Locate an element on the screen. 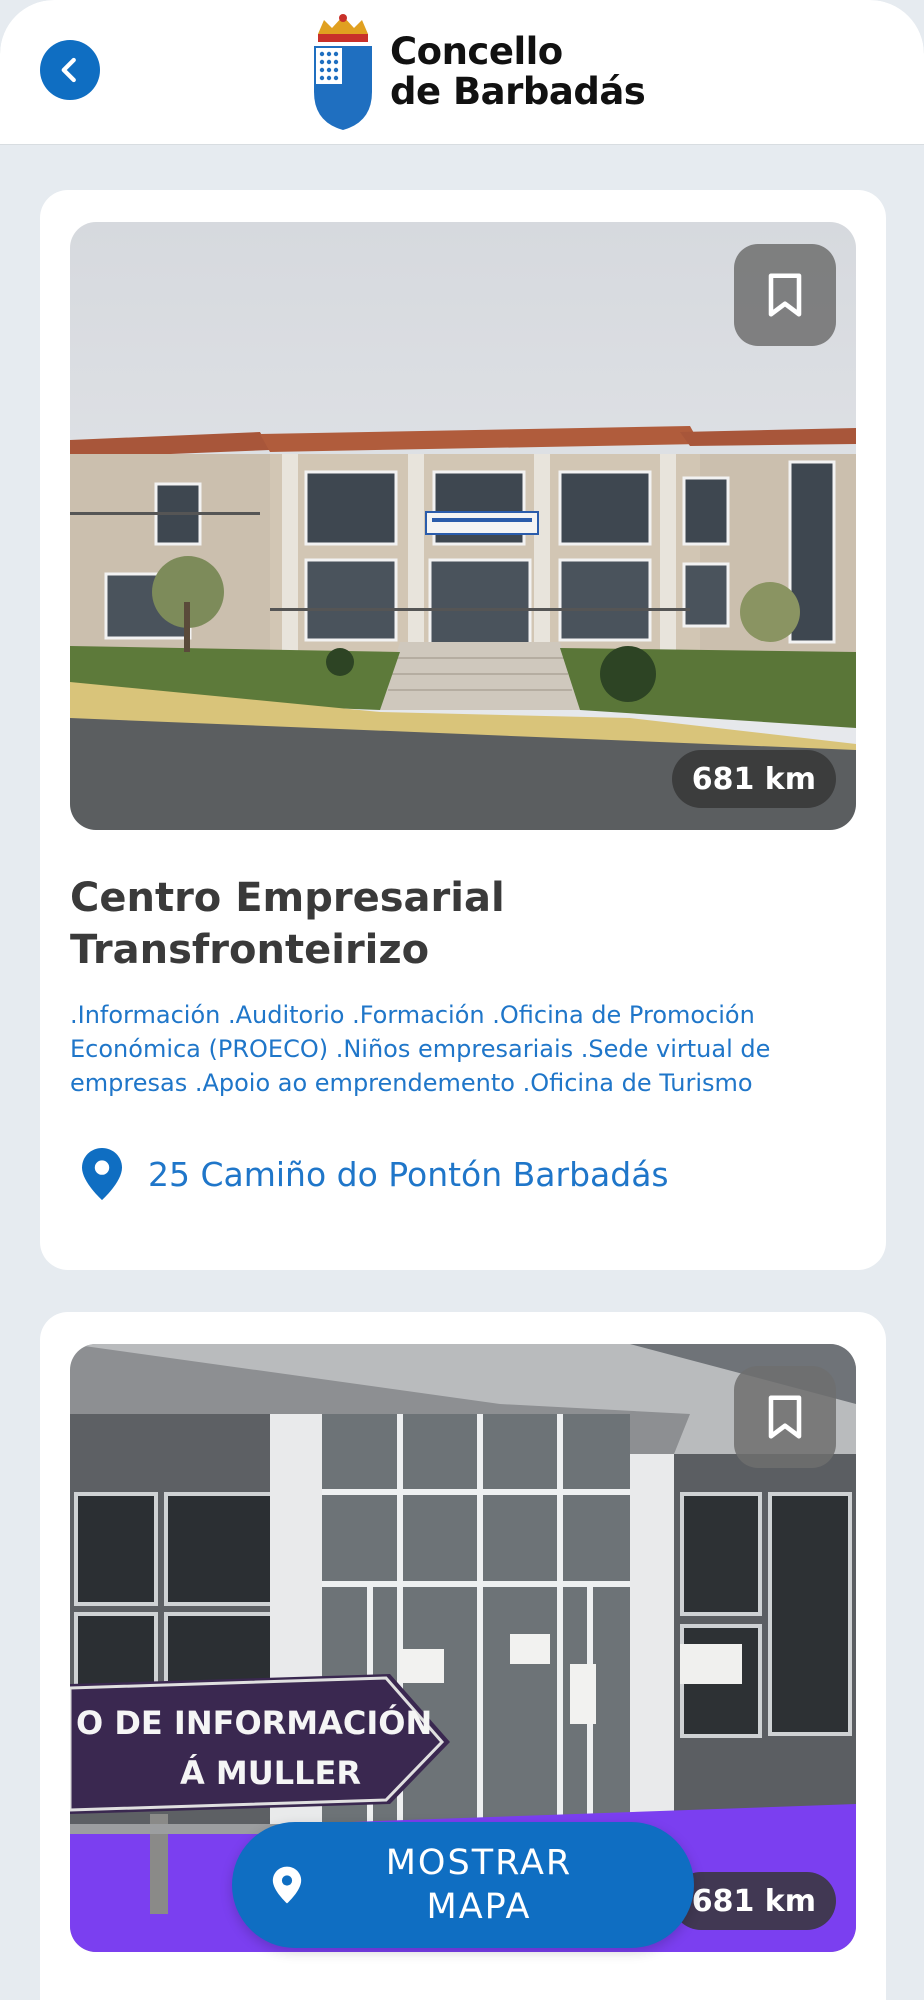 The image size is (924, 2000). municipality-logo: Concello de Barbadás is located at coordinates (478, 72).